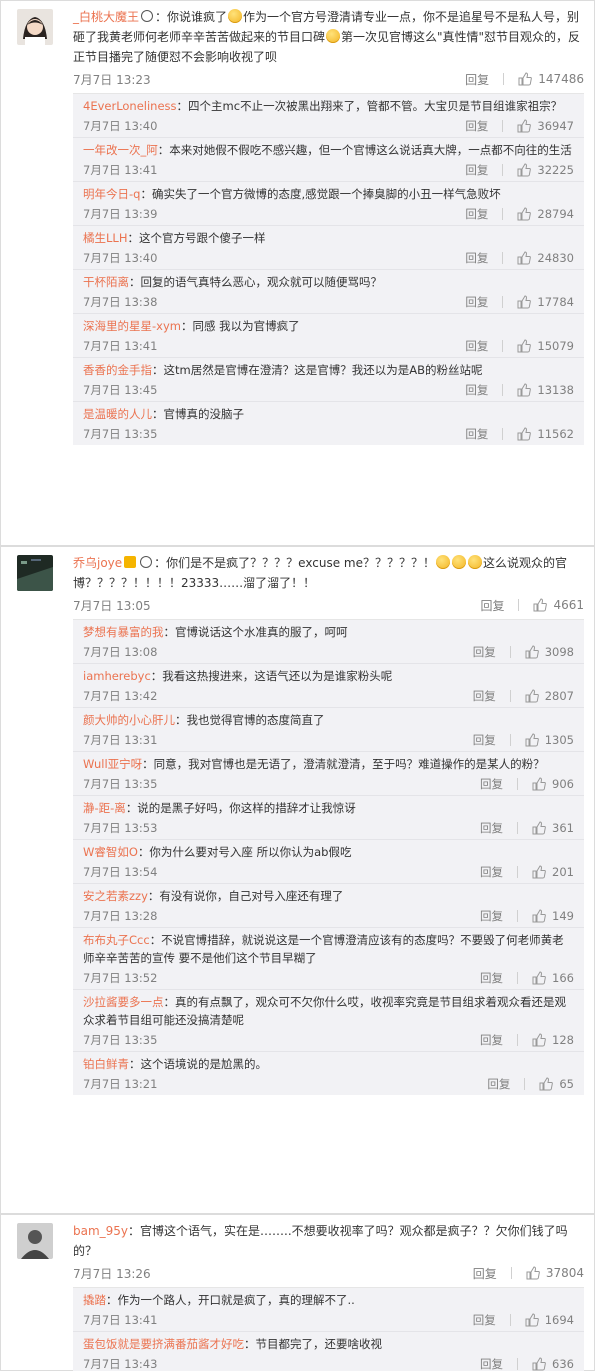 The height and width of the screenshot is (1371, 595). Describe the element at coordinates (120, 150) in the screenshot. I see `reply-username: 一年改一次_阿` at that location.